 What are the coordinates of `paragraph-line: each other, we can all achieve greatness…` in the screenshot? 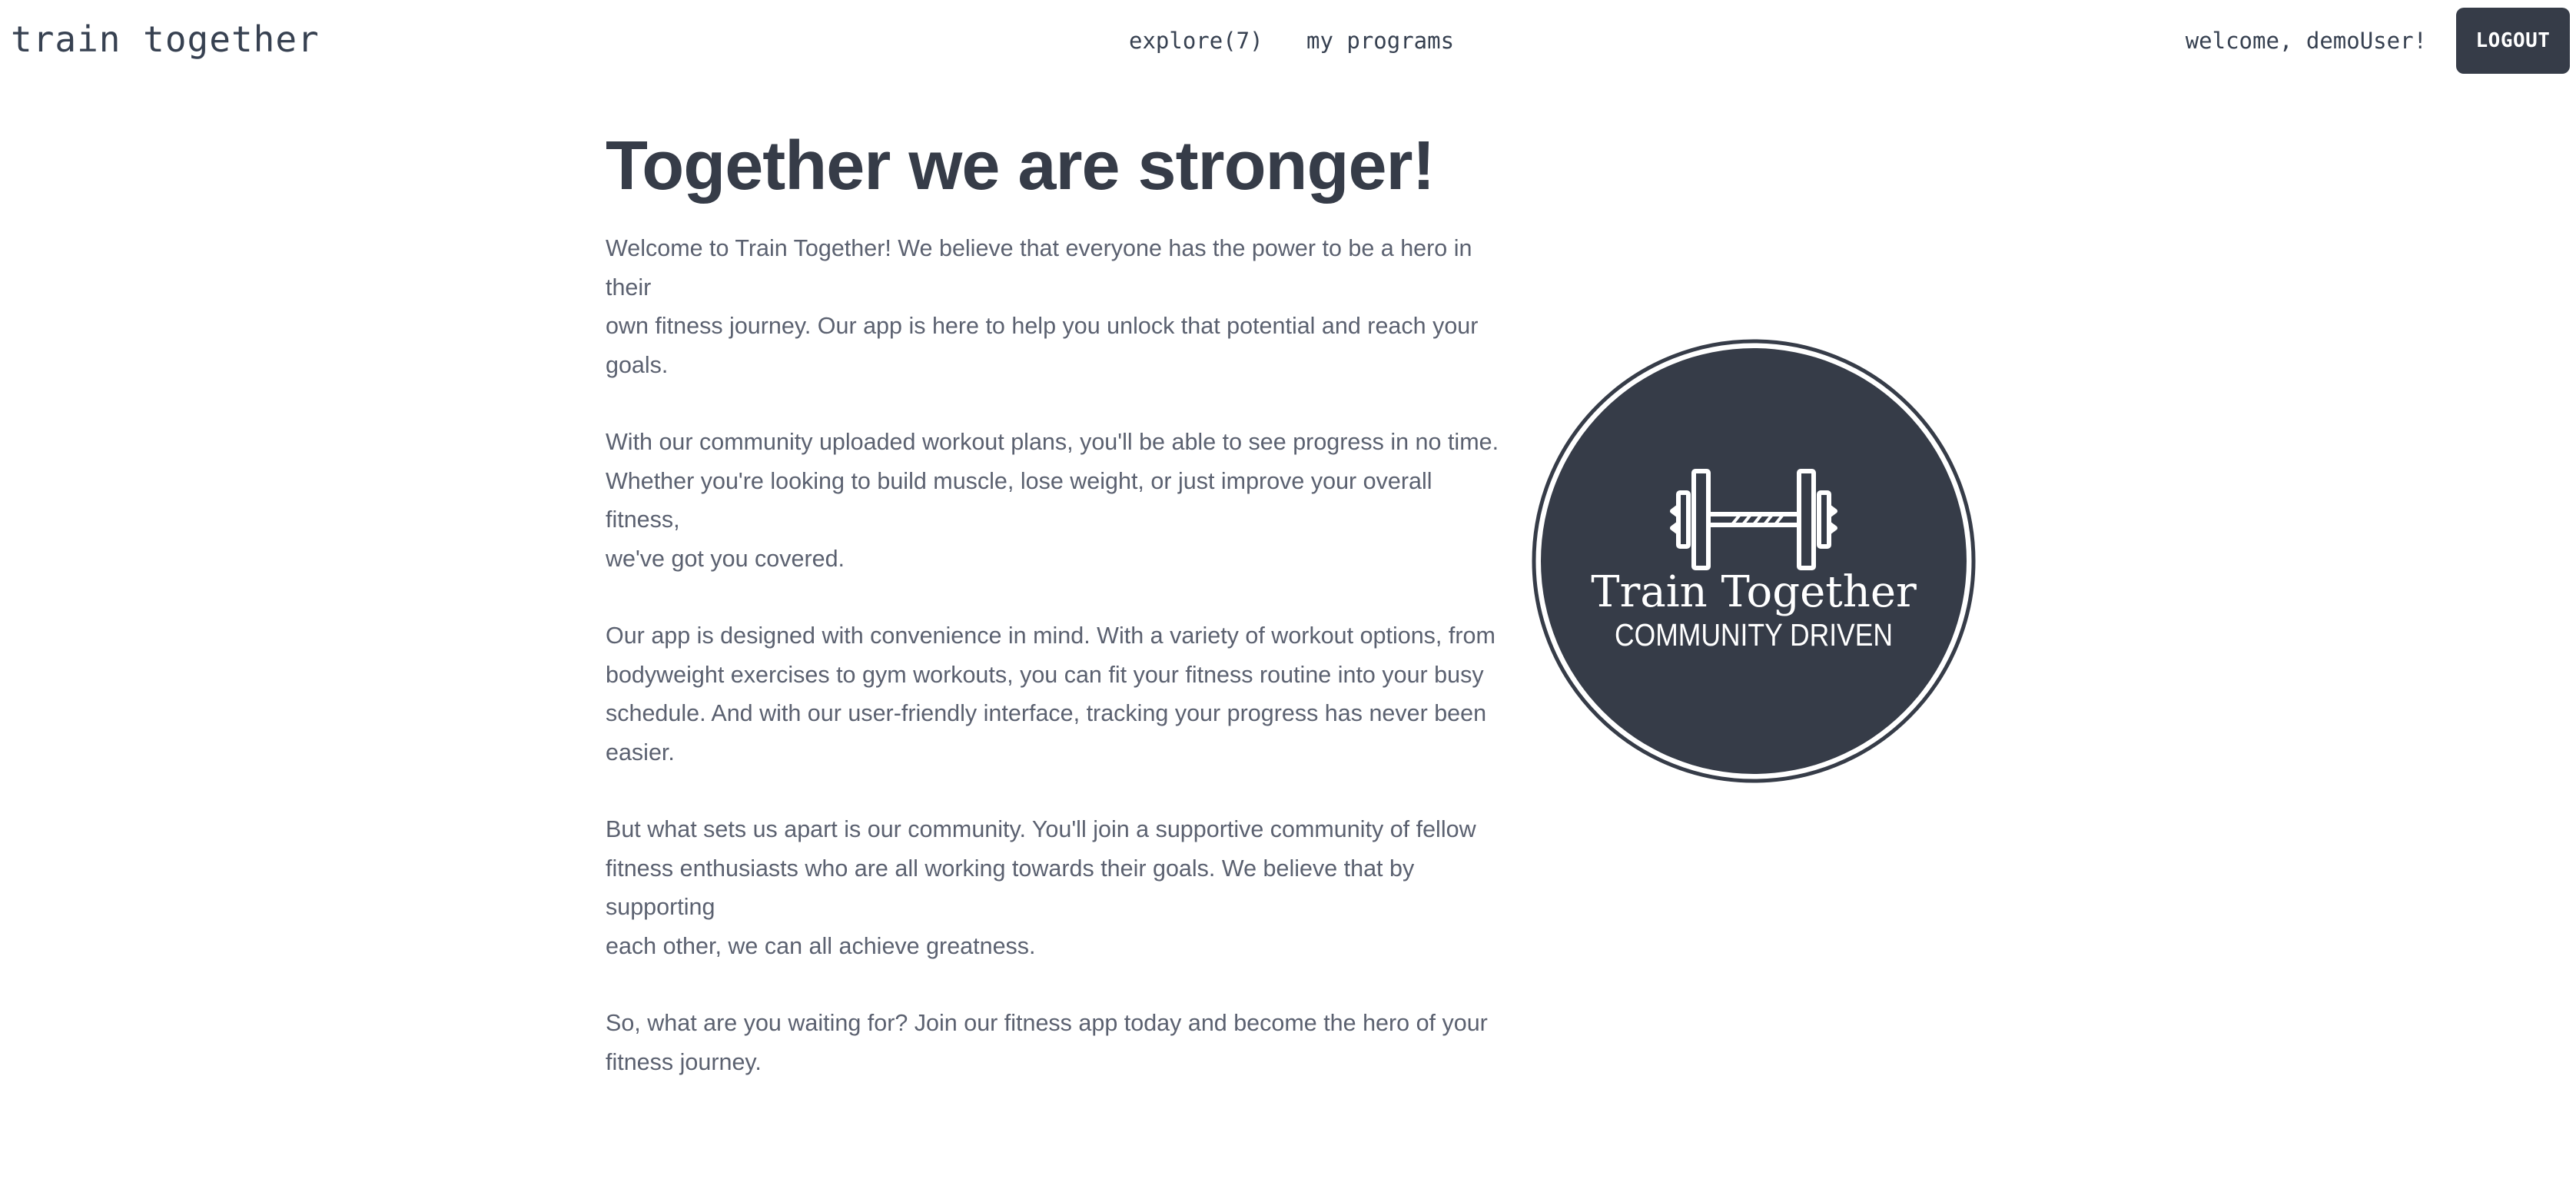 It's located at (821, 945).